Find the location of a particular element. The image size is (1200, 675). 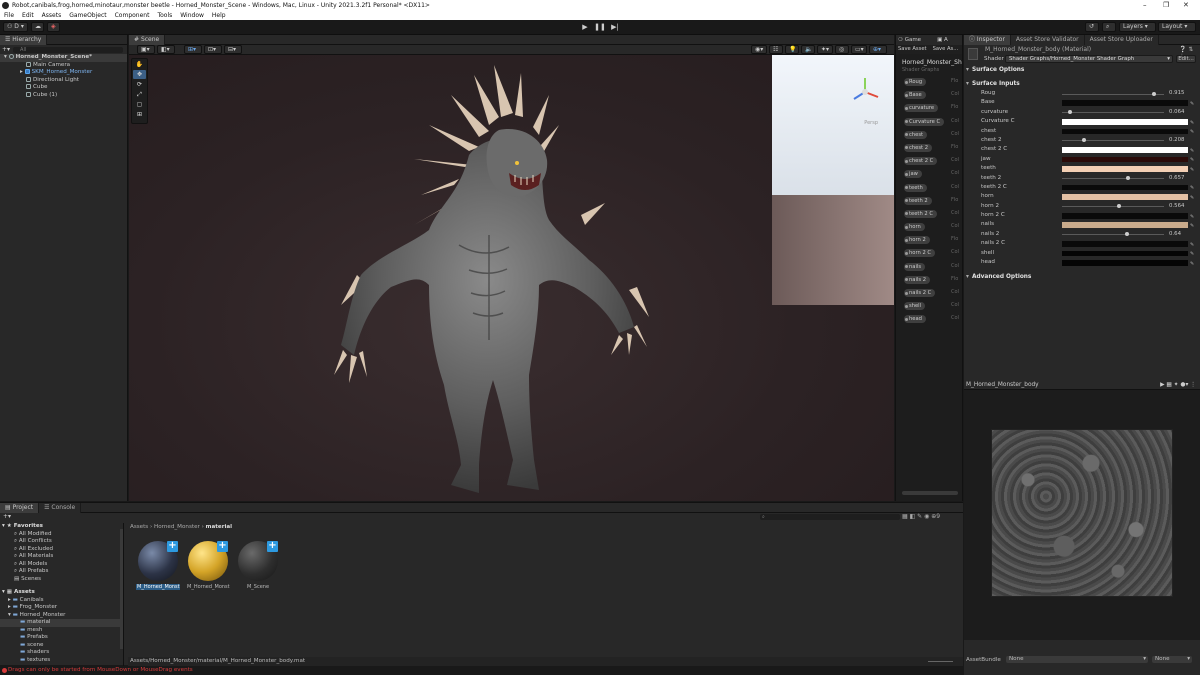

hierarchy-item: Directional Light is located at coordinates (63, 80).